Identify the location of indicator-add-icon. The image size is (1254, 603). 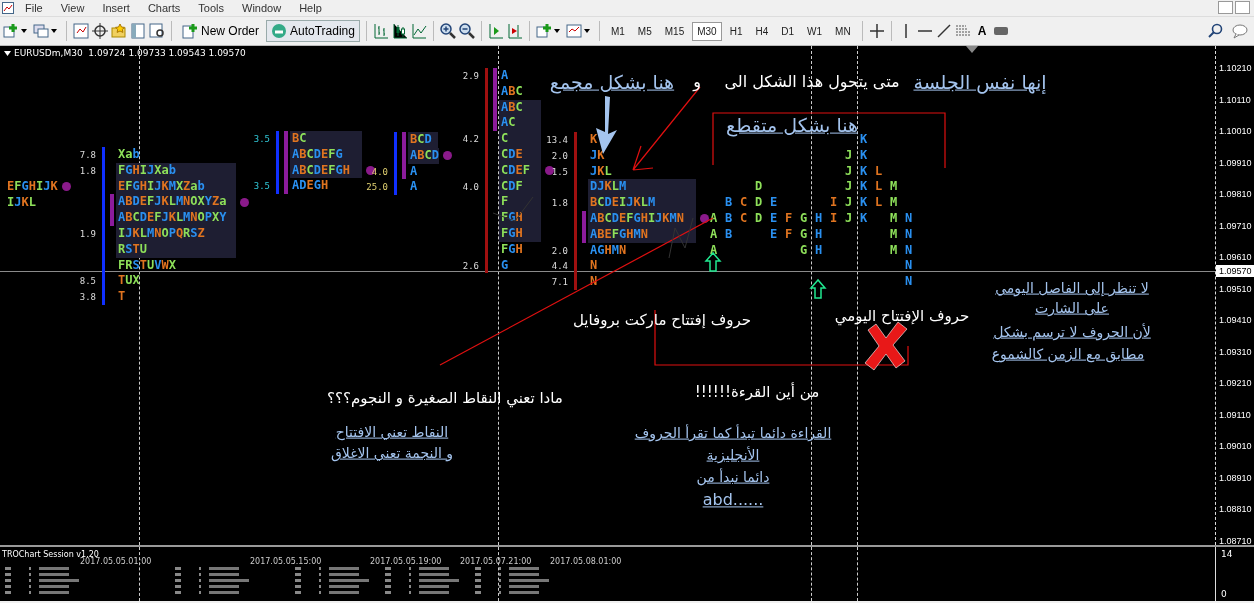
(543, 31).